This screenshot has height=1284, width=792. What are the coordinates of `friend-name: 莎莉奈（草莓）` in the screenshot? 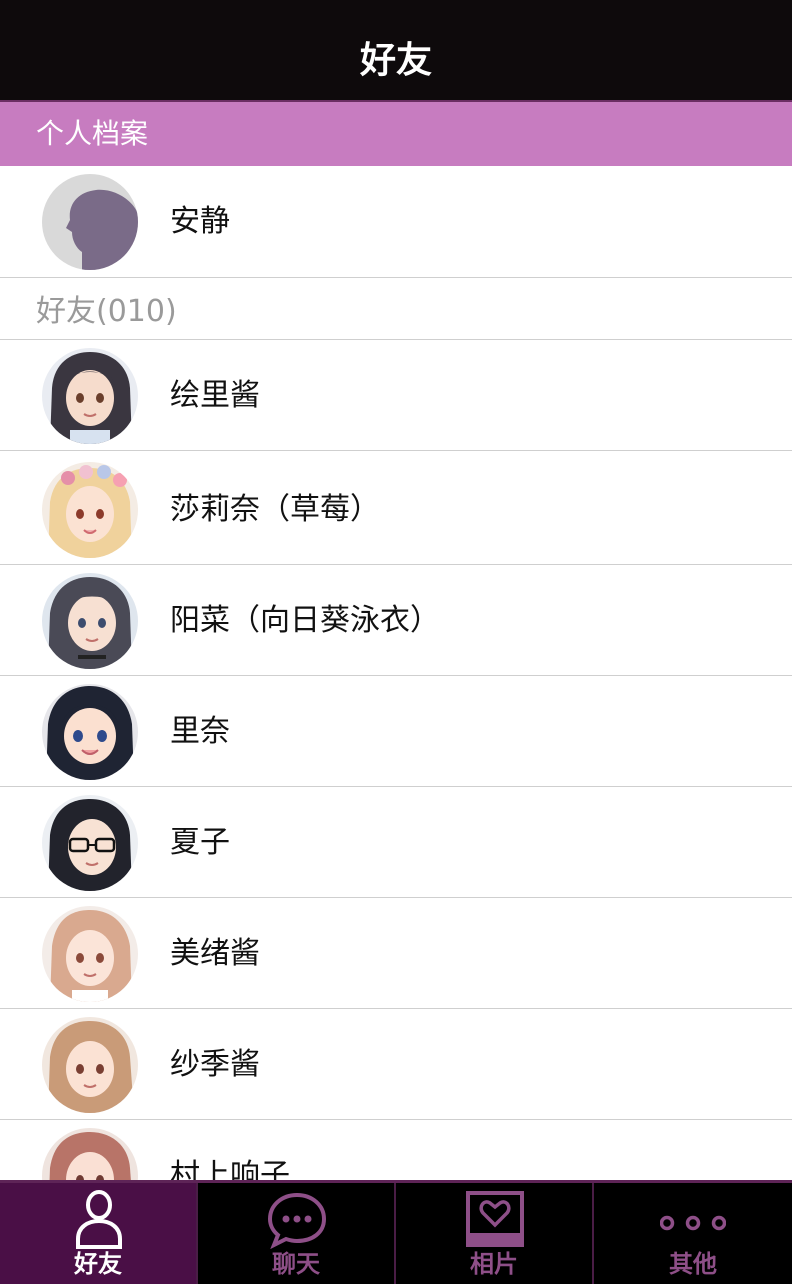 It's located at (275, 509).